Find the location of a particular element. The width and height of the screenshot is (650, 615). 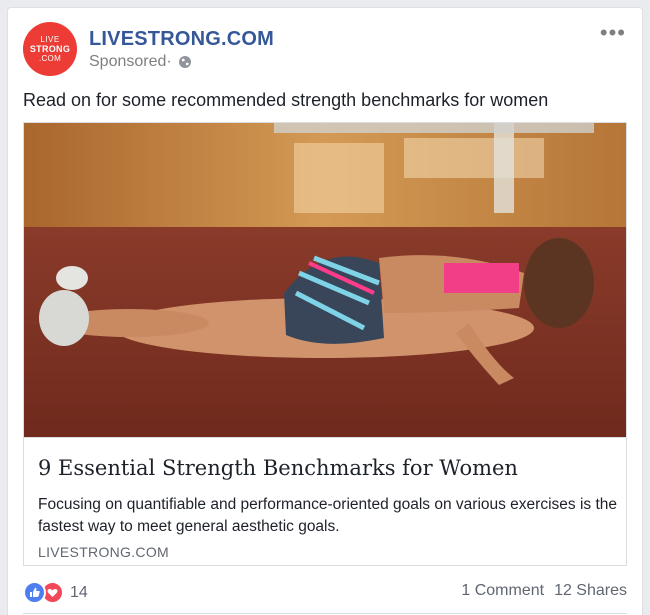

reactions-summary: 14 is located at coordinates (55, 592).